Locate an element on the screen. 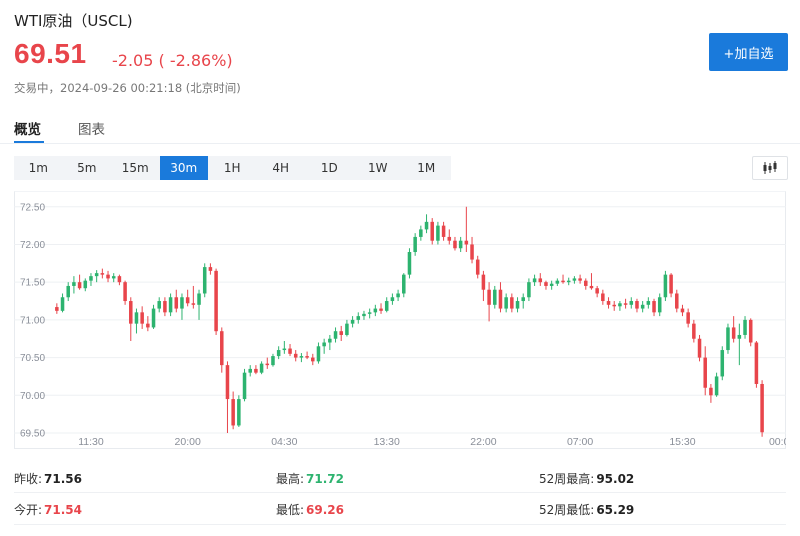 The height and width of the screenshot is (536, 800). period-1w: 1W is located at coordinates (378, 168).